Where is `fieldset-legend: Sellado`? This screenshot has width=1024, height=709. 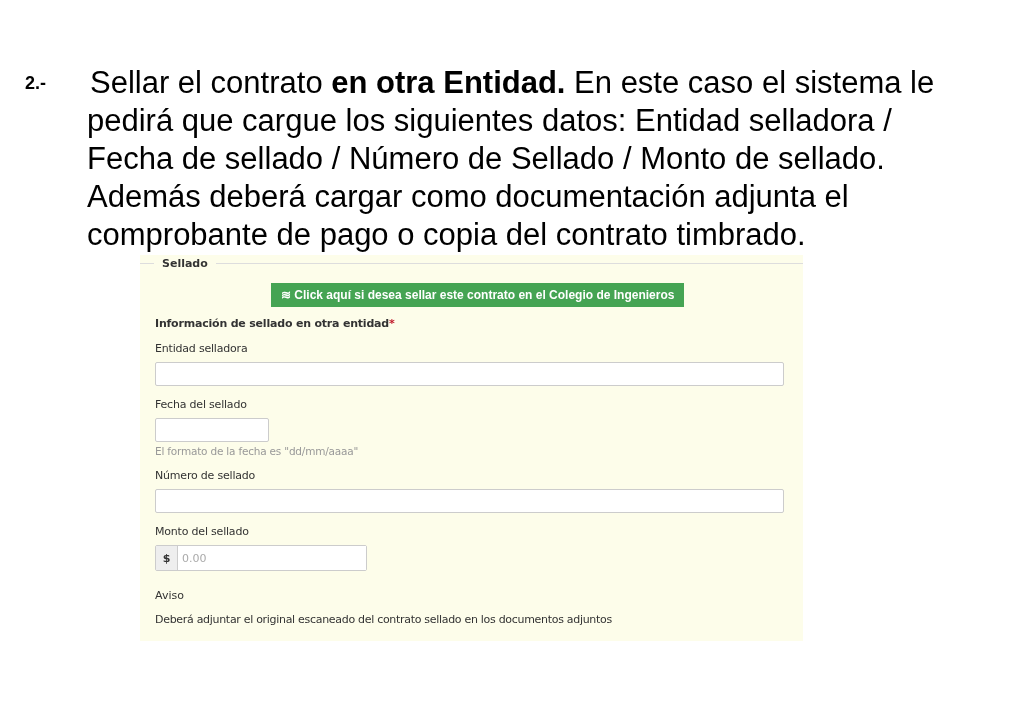 fieldset-legend: Sellado is located at coordinates (185, 263).